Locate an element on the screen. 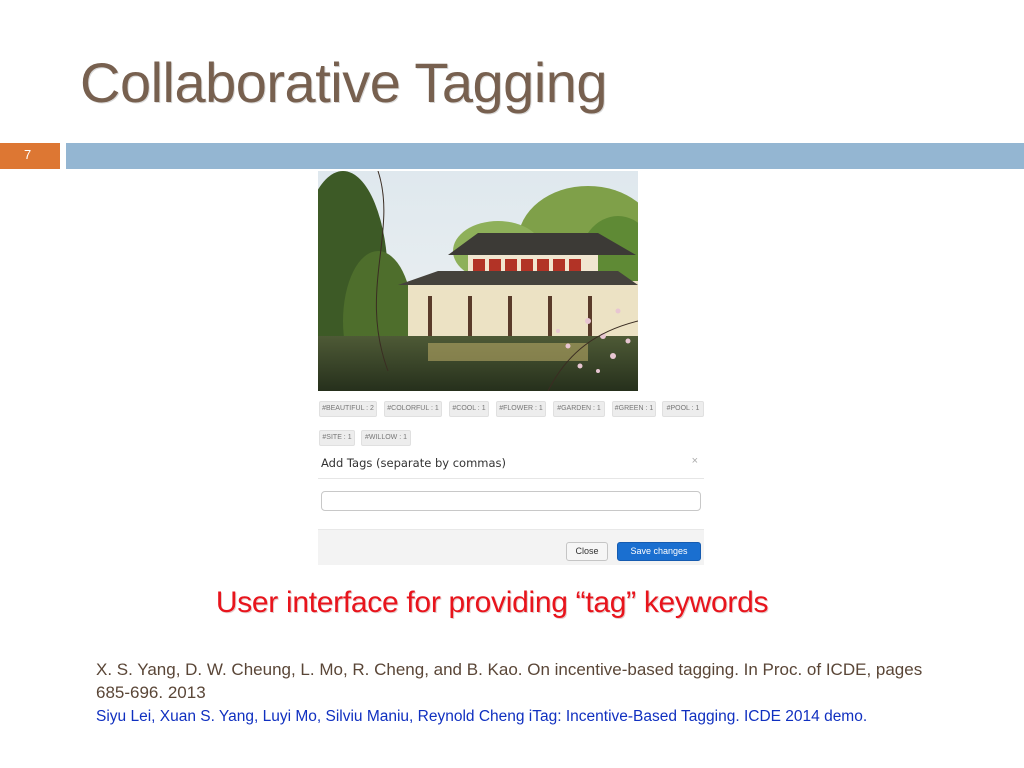  add-tags-modal-header: Add Tags (separate by commas) × is located at coordinates (511, 465).